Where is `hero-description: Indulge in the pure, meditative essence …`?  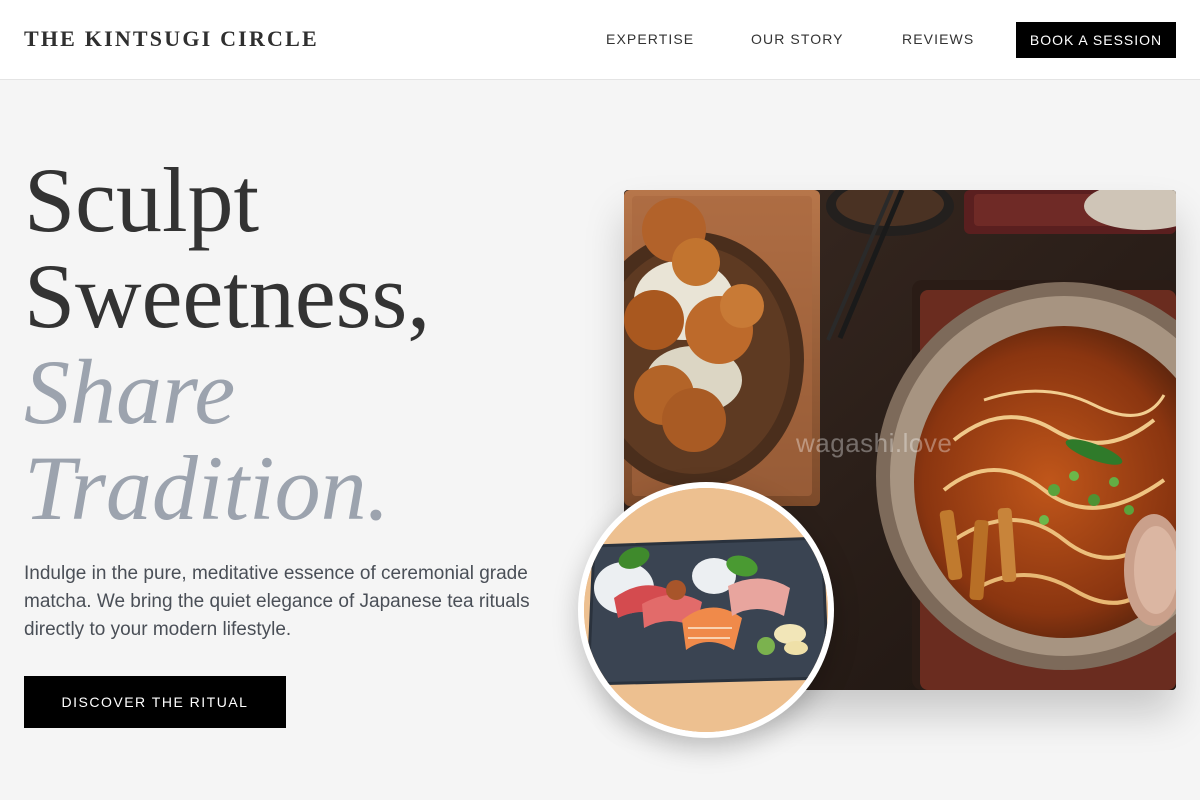 hero-description: Indulge in the pure, meditative essence … is located at coordinates (277, 601).